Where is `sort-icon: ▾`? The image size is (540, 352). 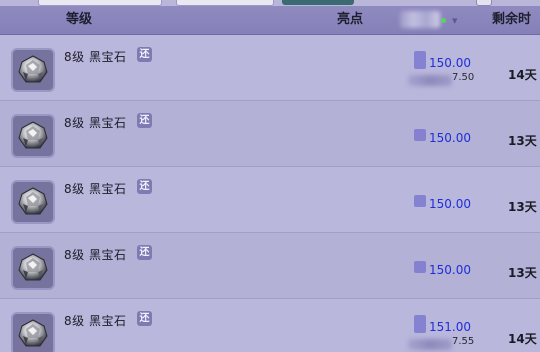 sort-icon: ▾ is located at coordinates (457, 21).